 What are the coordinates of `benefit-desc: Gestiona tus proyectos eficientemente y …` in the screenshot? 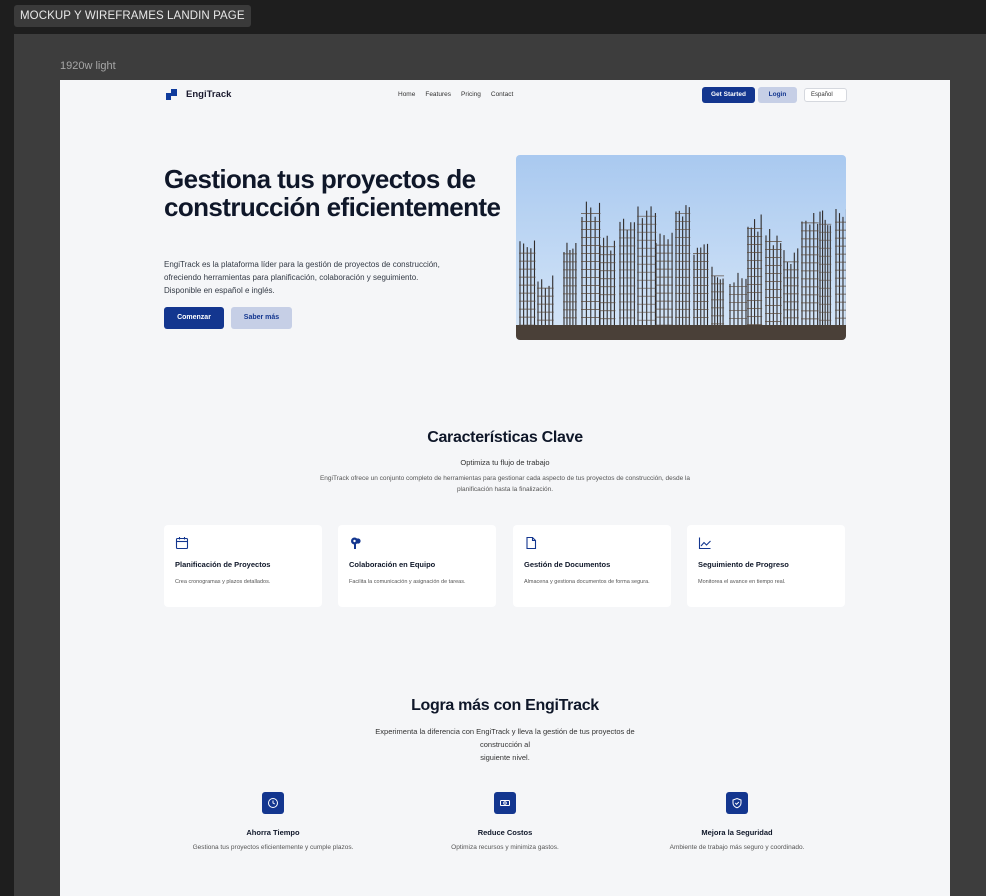 It's located at (273, 847).